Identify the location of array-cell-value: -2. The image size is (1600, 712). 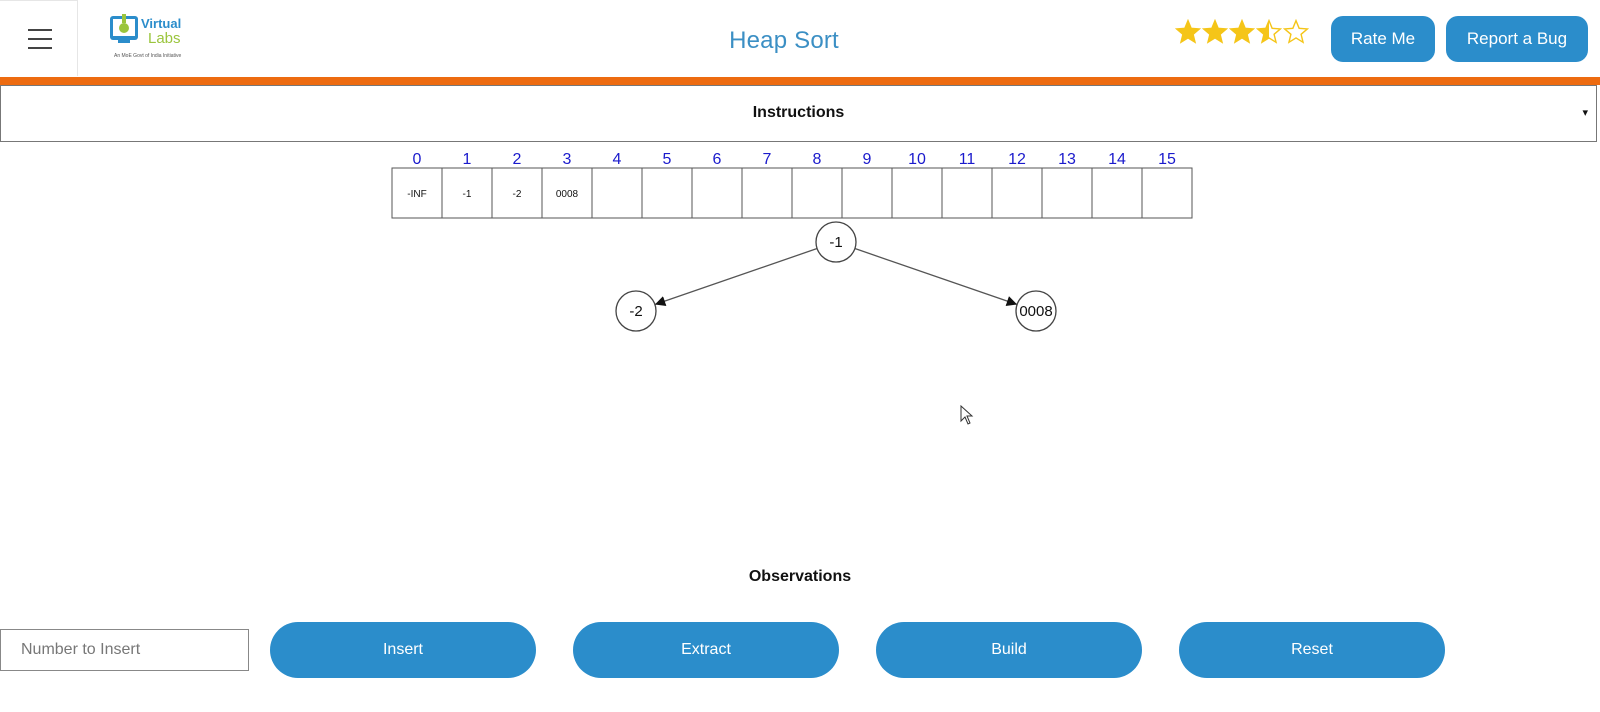
(517, 194).